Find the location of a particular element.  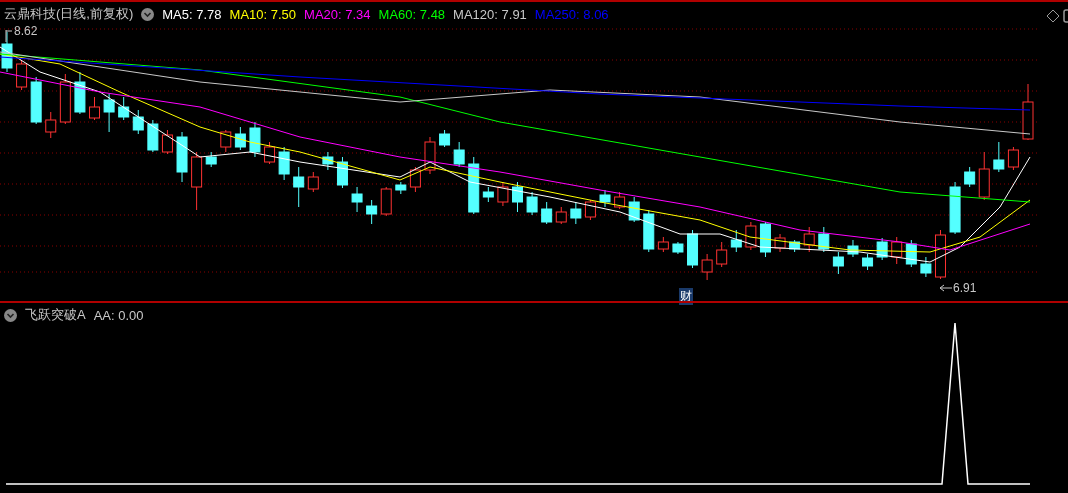

moving-average-legend: MA20: 7.34 is located at coordinates (337, 14).